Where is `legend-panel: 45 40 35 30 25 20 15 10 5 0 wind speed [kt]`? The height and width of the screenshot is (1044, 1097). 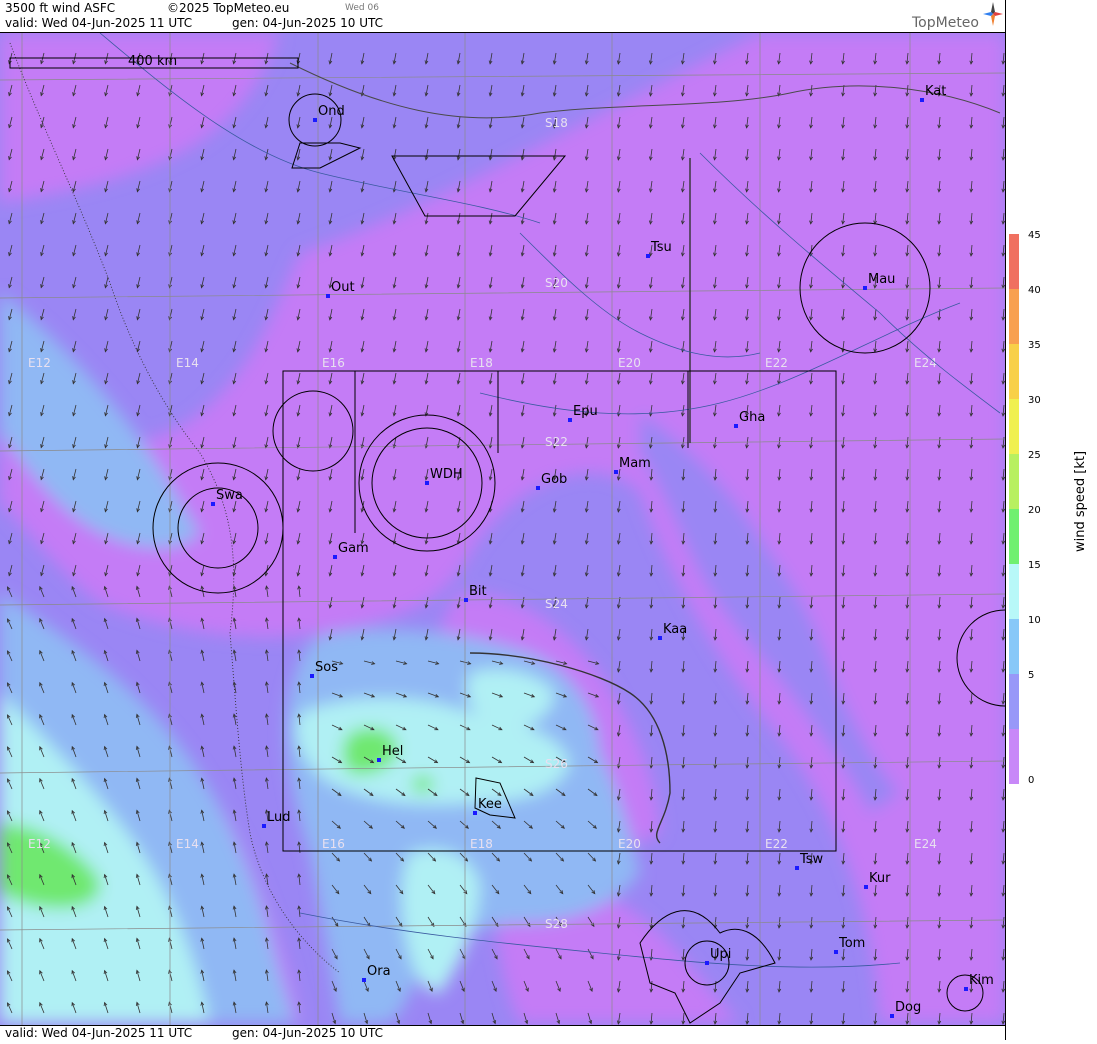
legend-panel: 45 40 35 30 25 20 15 10 5 0 wind speed [kt] is located at coordinates (1051, 520).